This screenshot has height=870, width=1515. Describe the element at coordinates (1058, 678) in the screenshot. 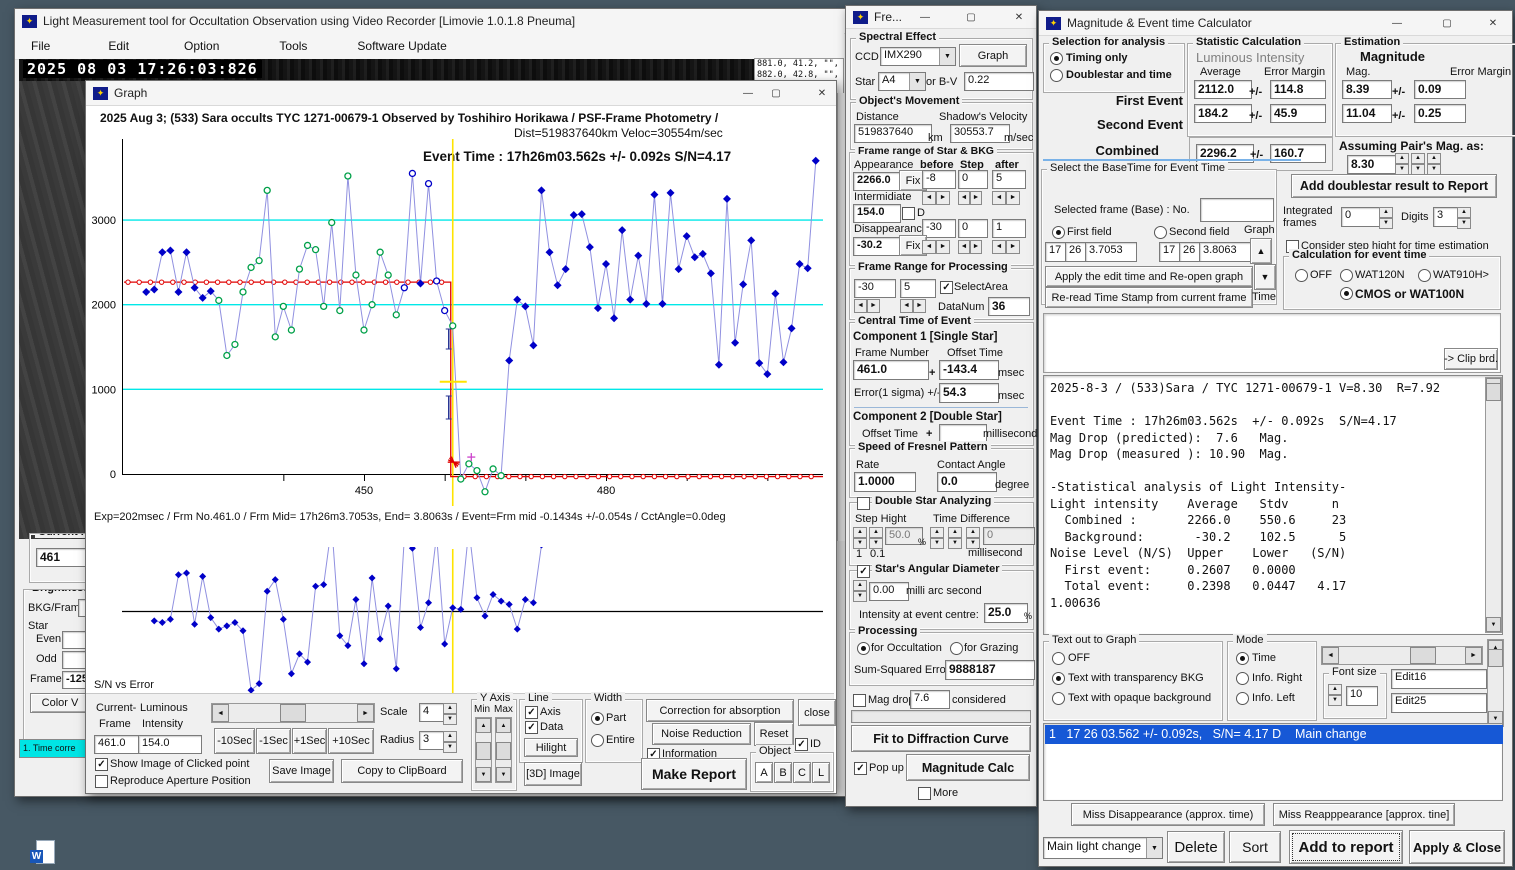

I see `transparency-radio` at that location.